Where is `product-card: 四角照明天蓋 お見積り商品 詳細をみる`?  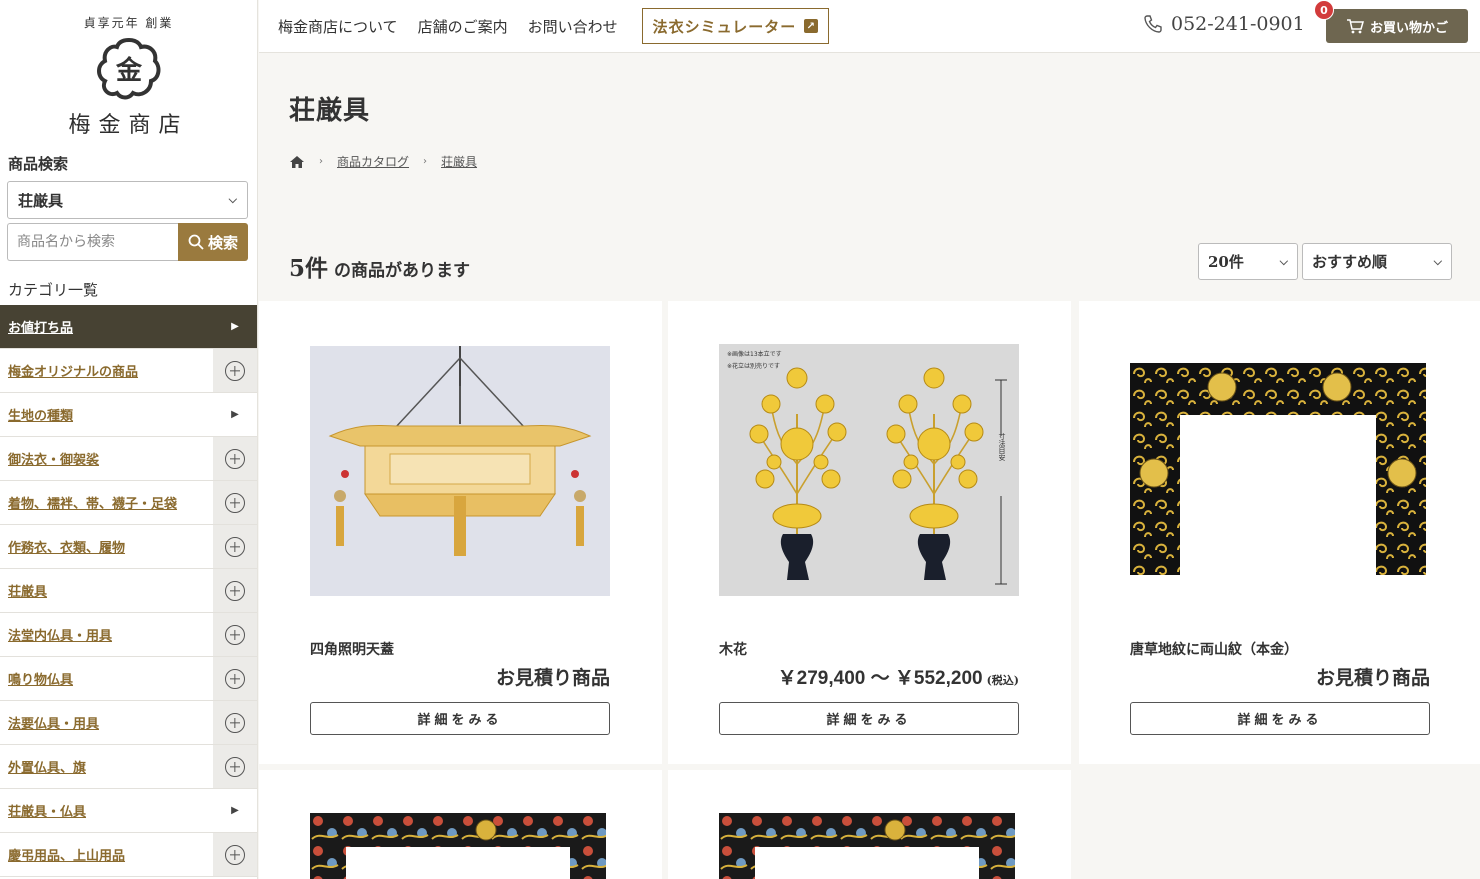
product-card: 四角照明天蓋 お見積り商品 詳細をみる is located at coordinates (460, 532).